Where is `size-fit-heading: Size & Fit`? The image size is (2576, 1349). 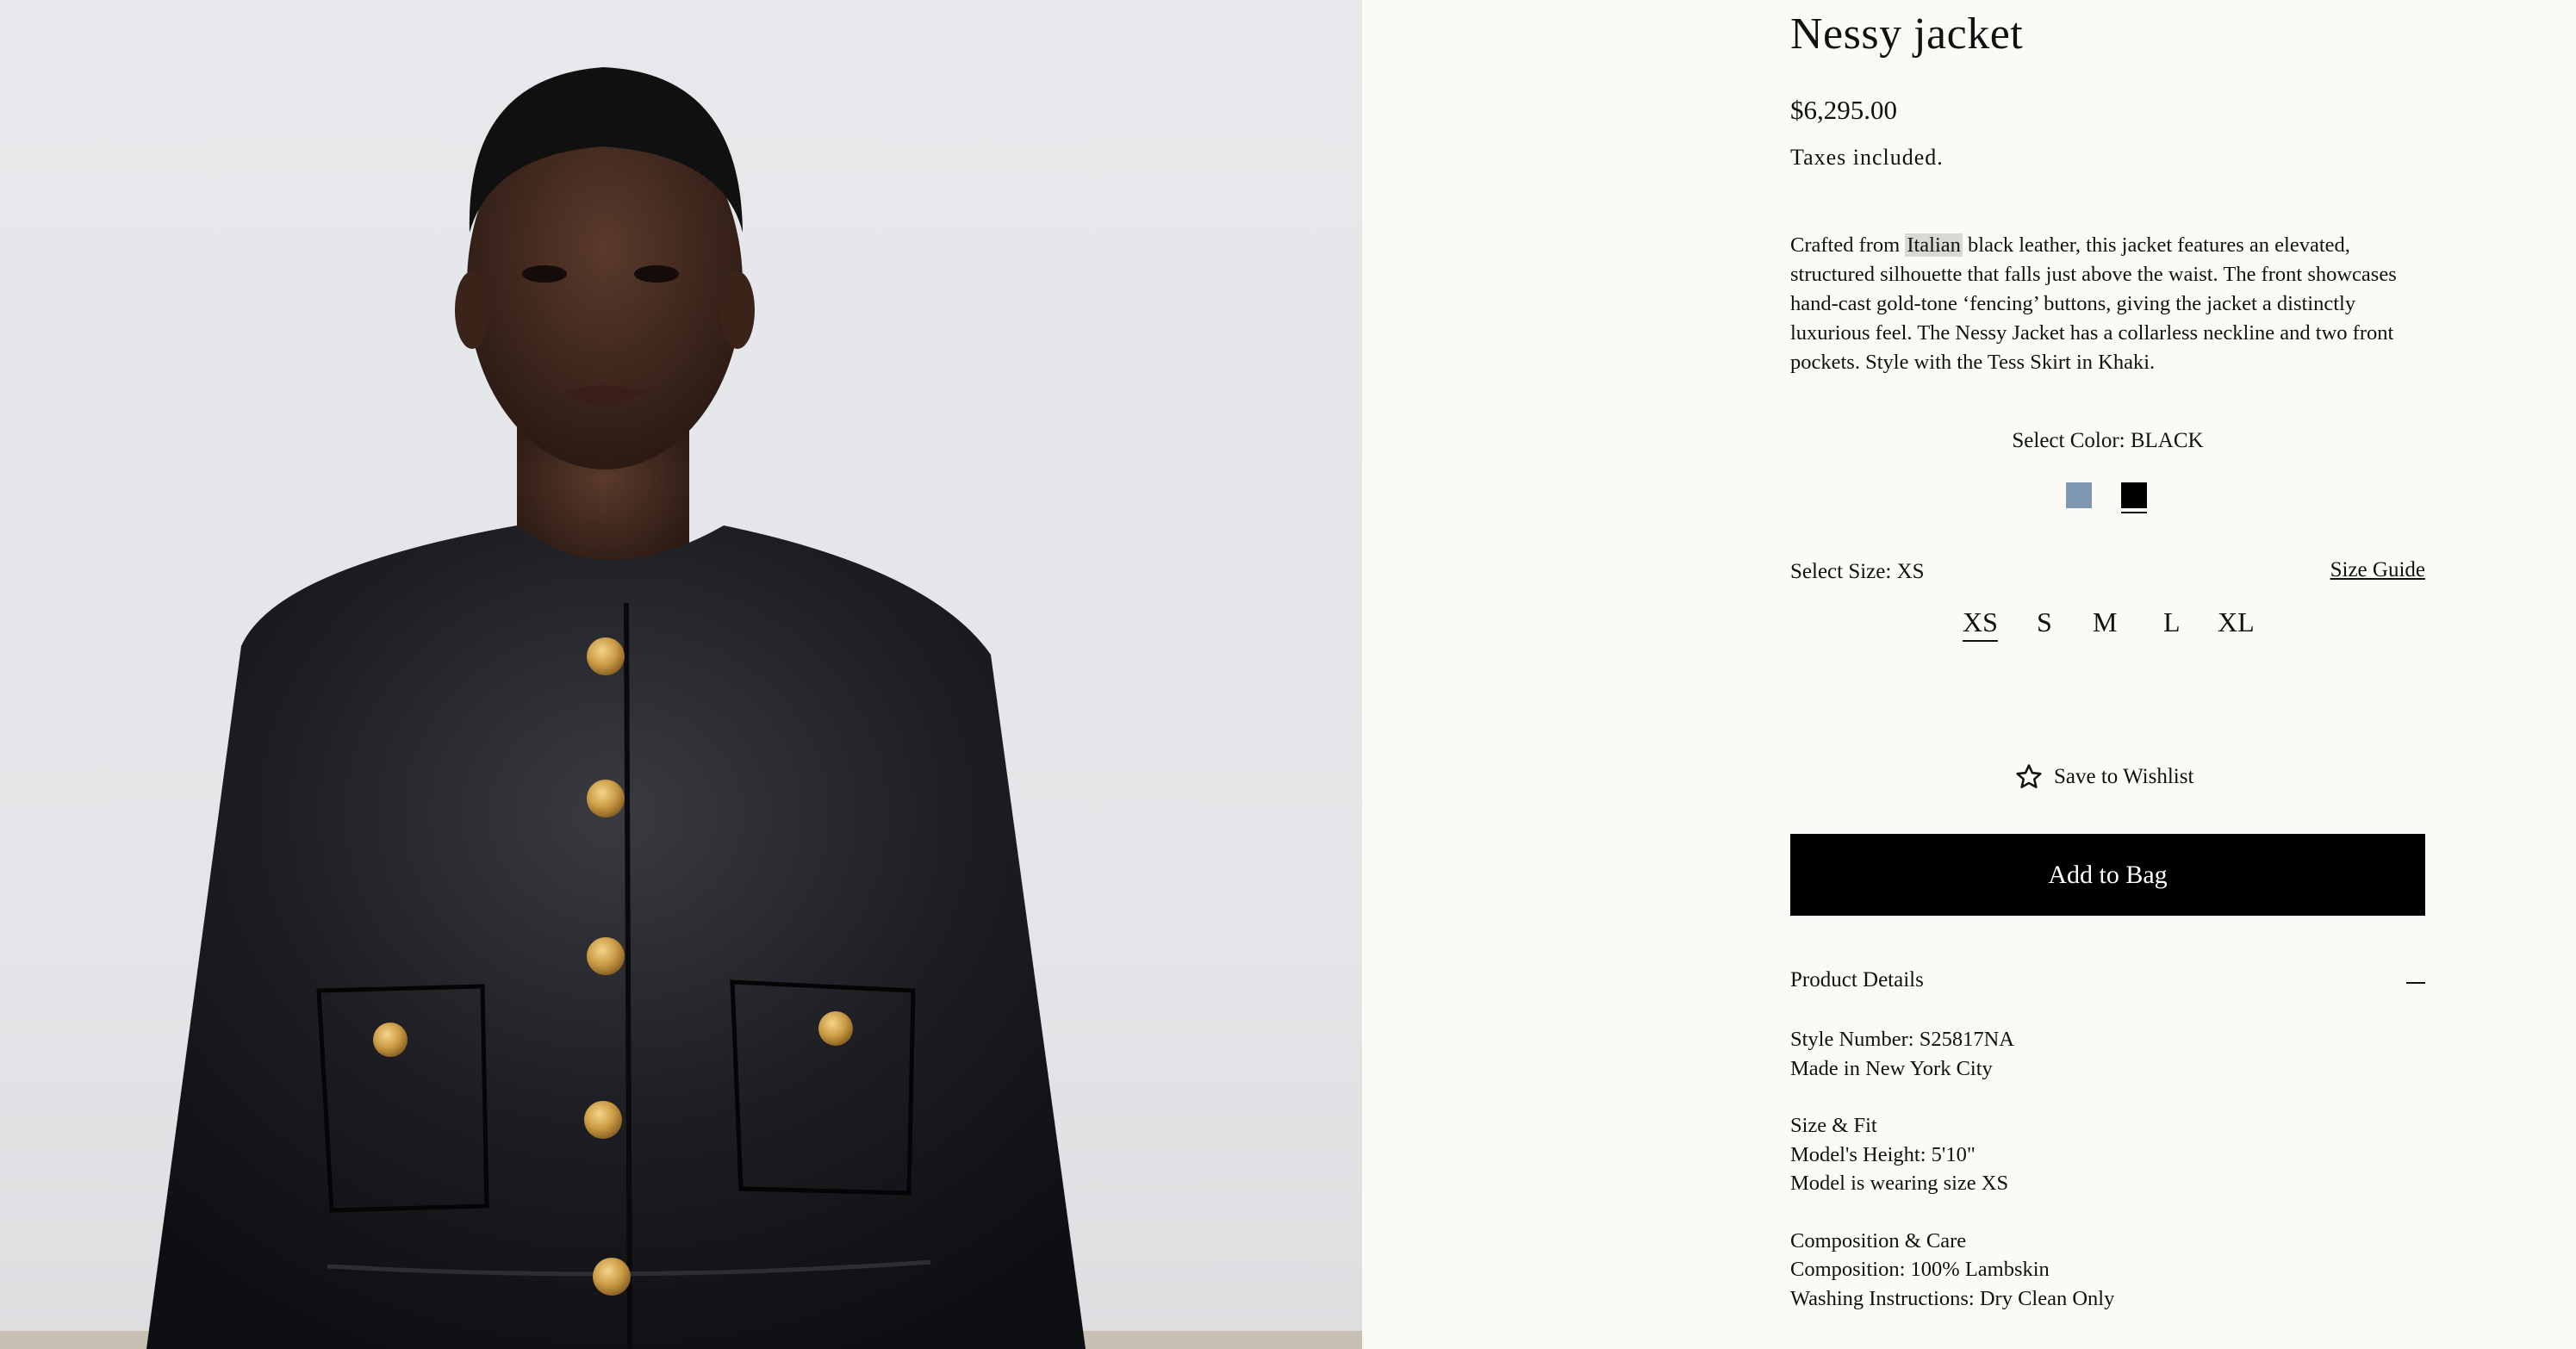 size-fit-heading: Size & Fit is located at coordinates (1834, 1126).